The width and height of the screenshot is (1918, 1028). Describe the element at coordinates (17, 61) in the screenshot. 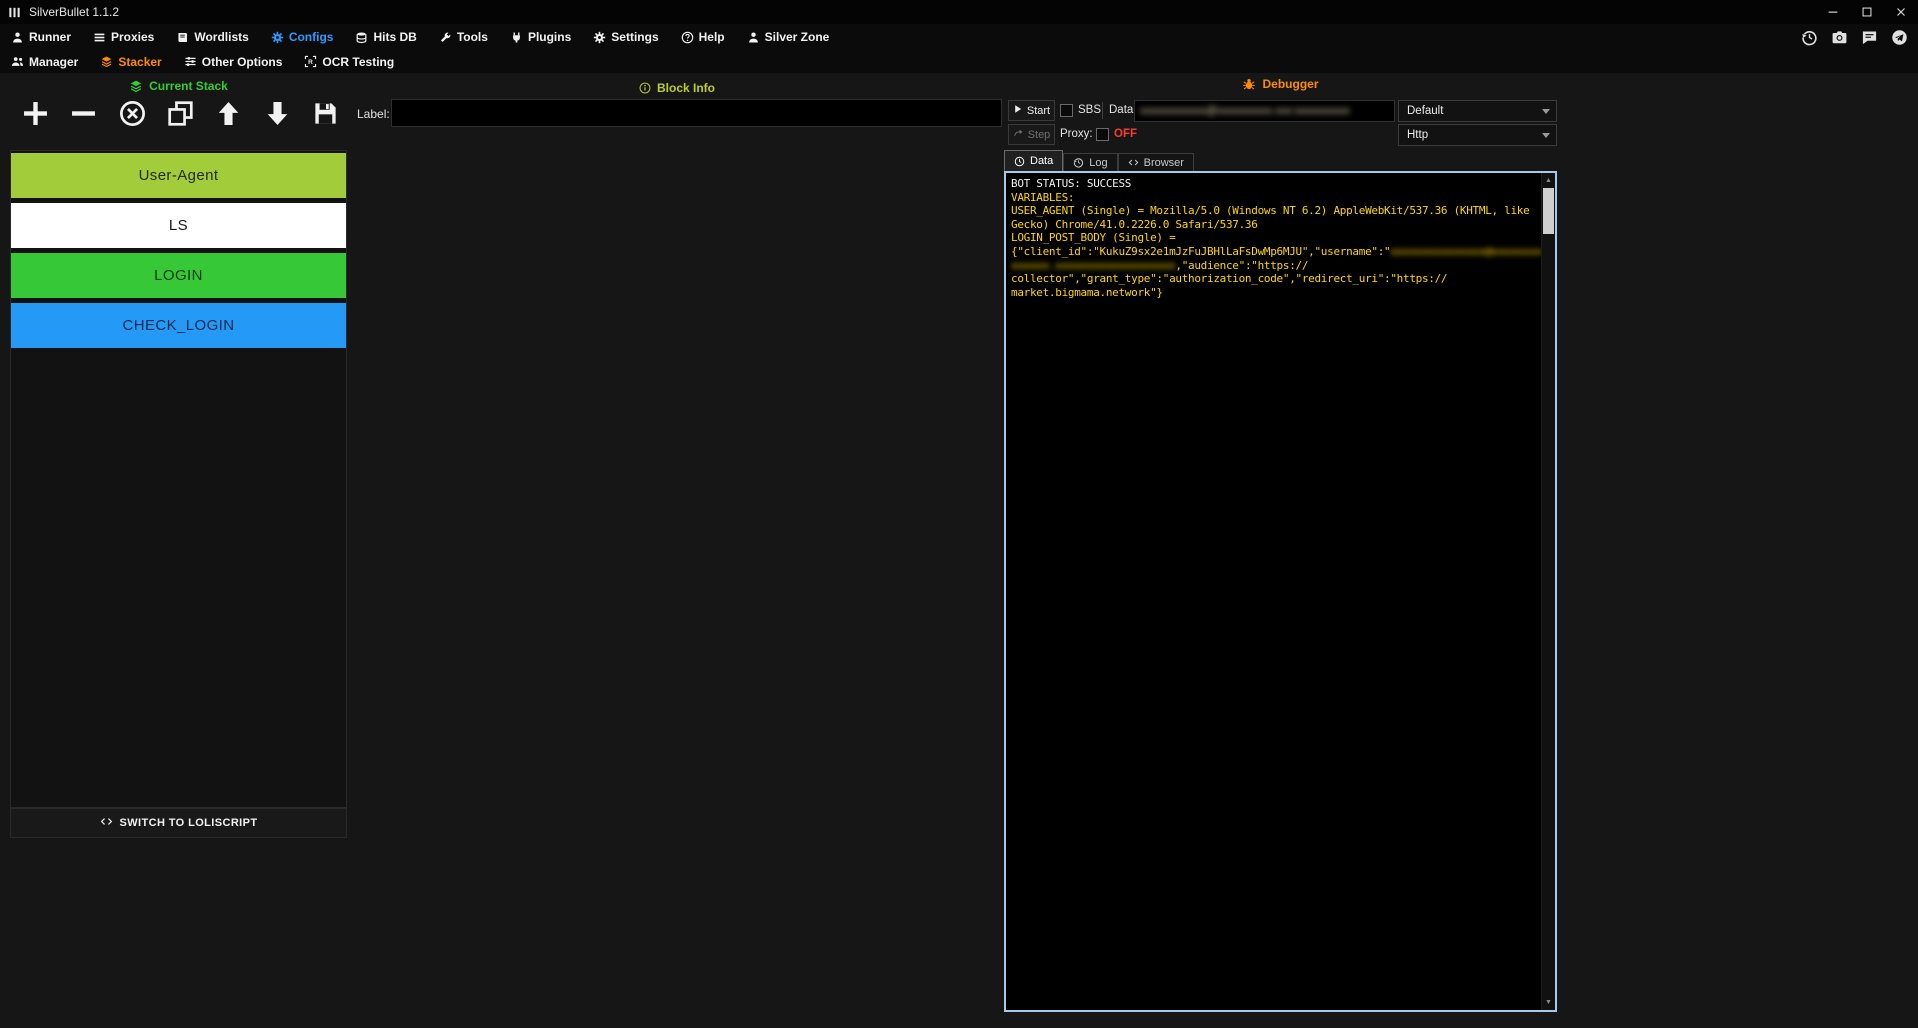

I see `people-icon` at that location.